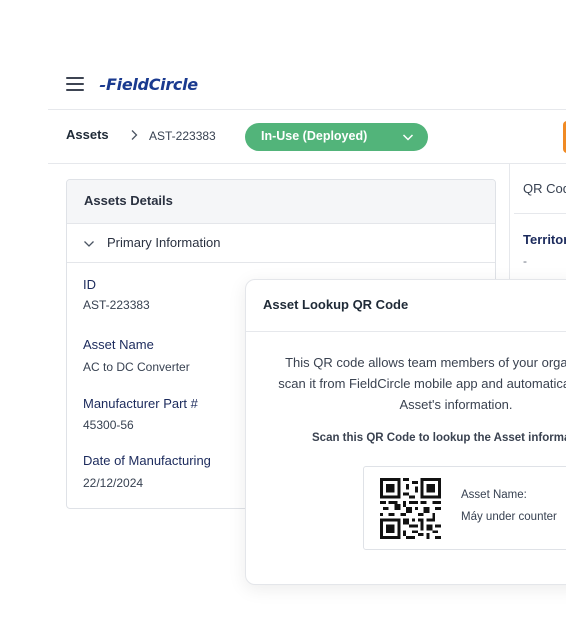 This screenshot has height=629, width=566. I want to click on tab-qr-code: QR Code, so click(544, 188).